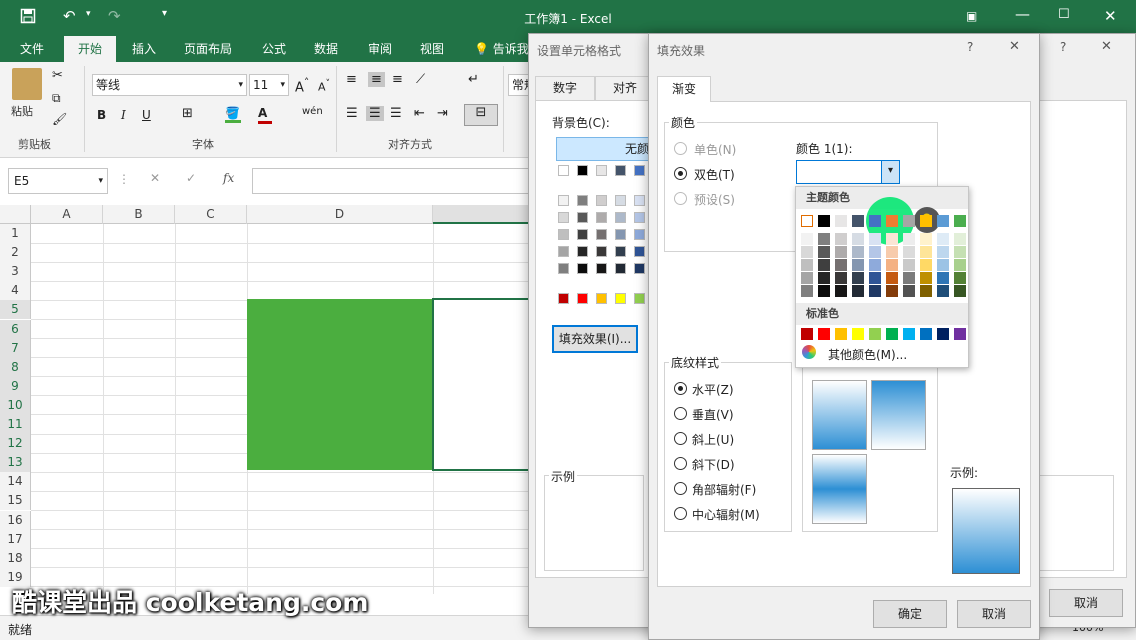  Describe the element at coordinates (234, 114) in the screenshot. I see `fill-color-button: 🪣` at that location.